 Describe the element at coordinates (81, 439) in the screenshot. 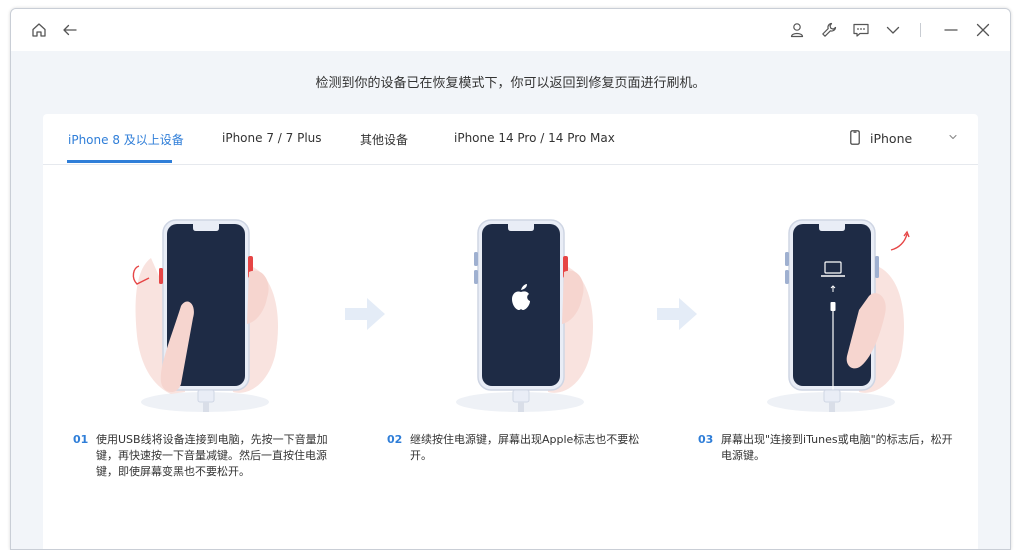

I see `step-number: 01` at that location.